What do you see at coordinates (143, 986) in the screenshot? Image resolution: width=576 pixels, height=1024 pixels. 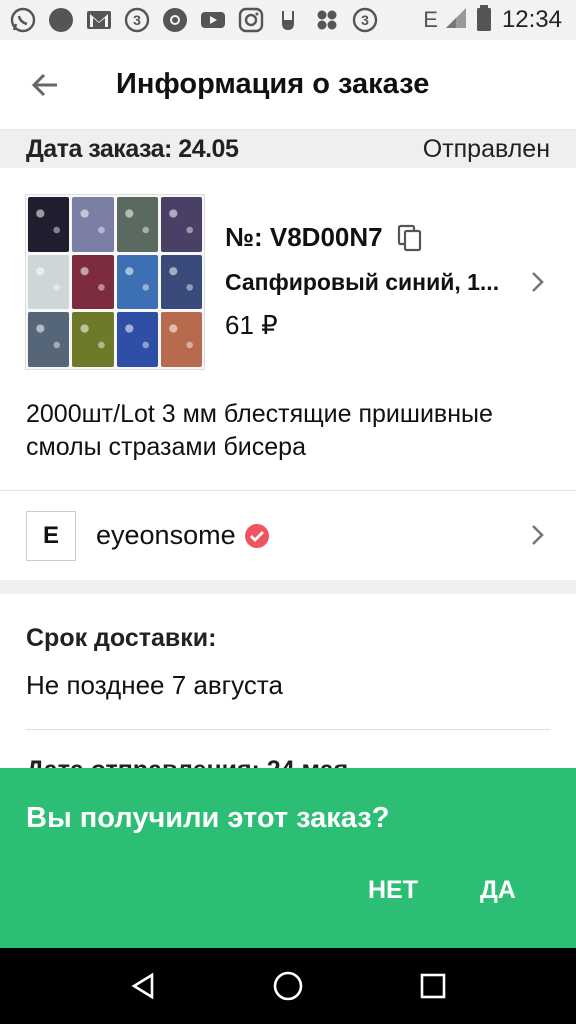 I see `nav-back-icon` at bounding box center [143, 986].